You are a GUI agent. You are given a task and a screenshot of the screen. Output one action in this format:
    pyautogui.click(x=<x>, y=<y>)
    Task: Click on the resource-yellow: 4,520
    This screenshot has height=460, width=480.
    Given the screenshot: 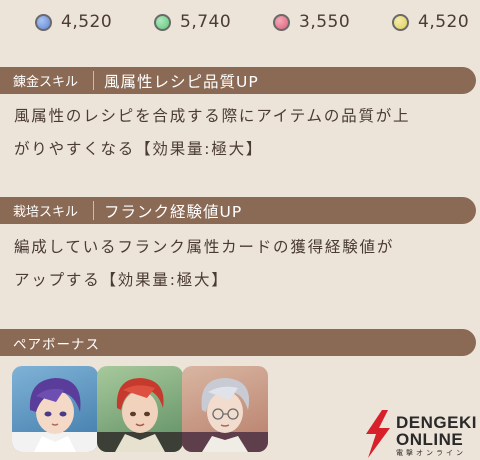 What is the action you would take?
    pyautogui.click(x=430, y=22)
    